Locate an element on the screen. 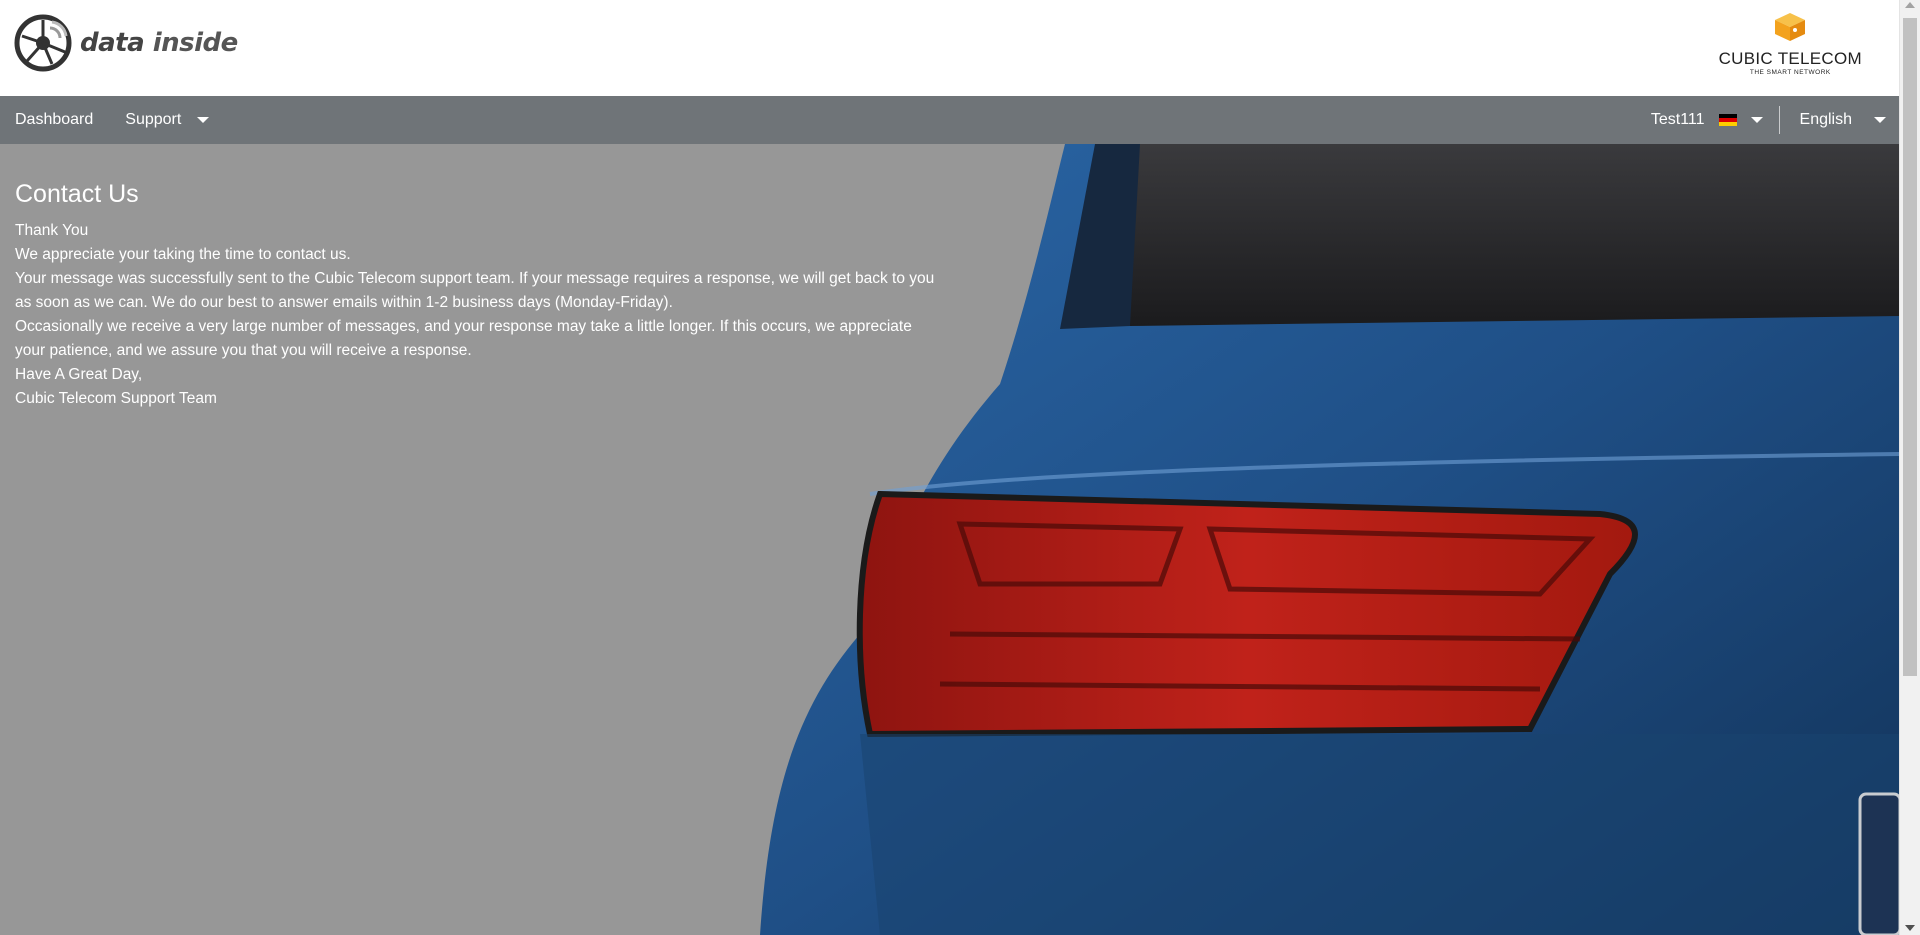 The width and height of the screenshot is (1920, 935). logo-text-bold: data is located at coordinates (112, 43).